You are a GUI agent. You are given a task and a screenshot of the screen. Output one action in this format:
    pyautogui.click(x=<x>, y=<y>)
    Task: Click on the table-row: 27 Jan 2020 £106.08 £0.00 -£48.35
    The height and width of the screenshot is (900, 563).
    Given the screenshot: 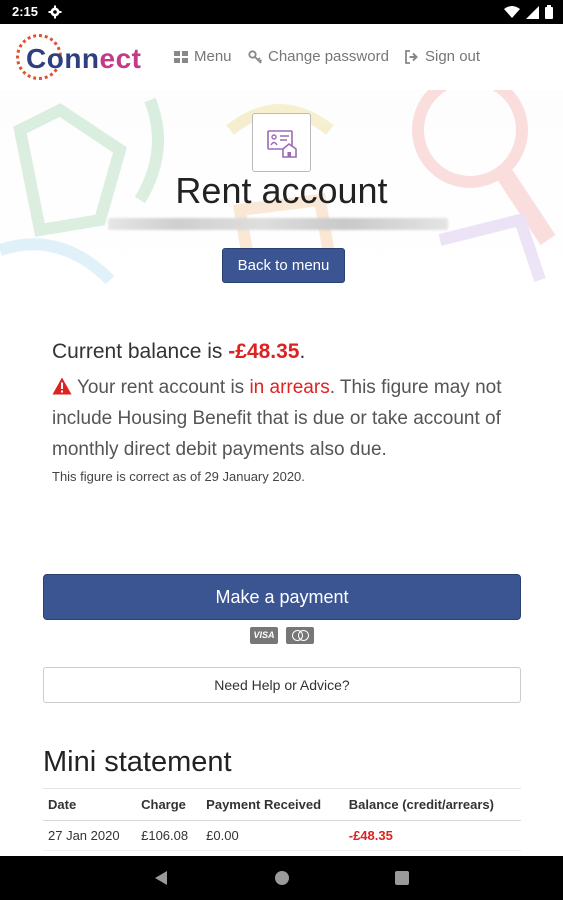 What is the action you would take?
    pyautogui.click(x=282, y=835)
    